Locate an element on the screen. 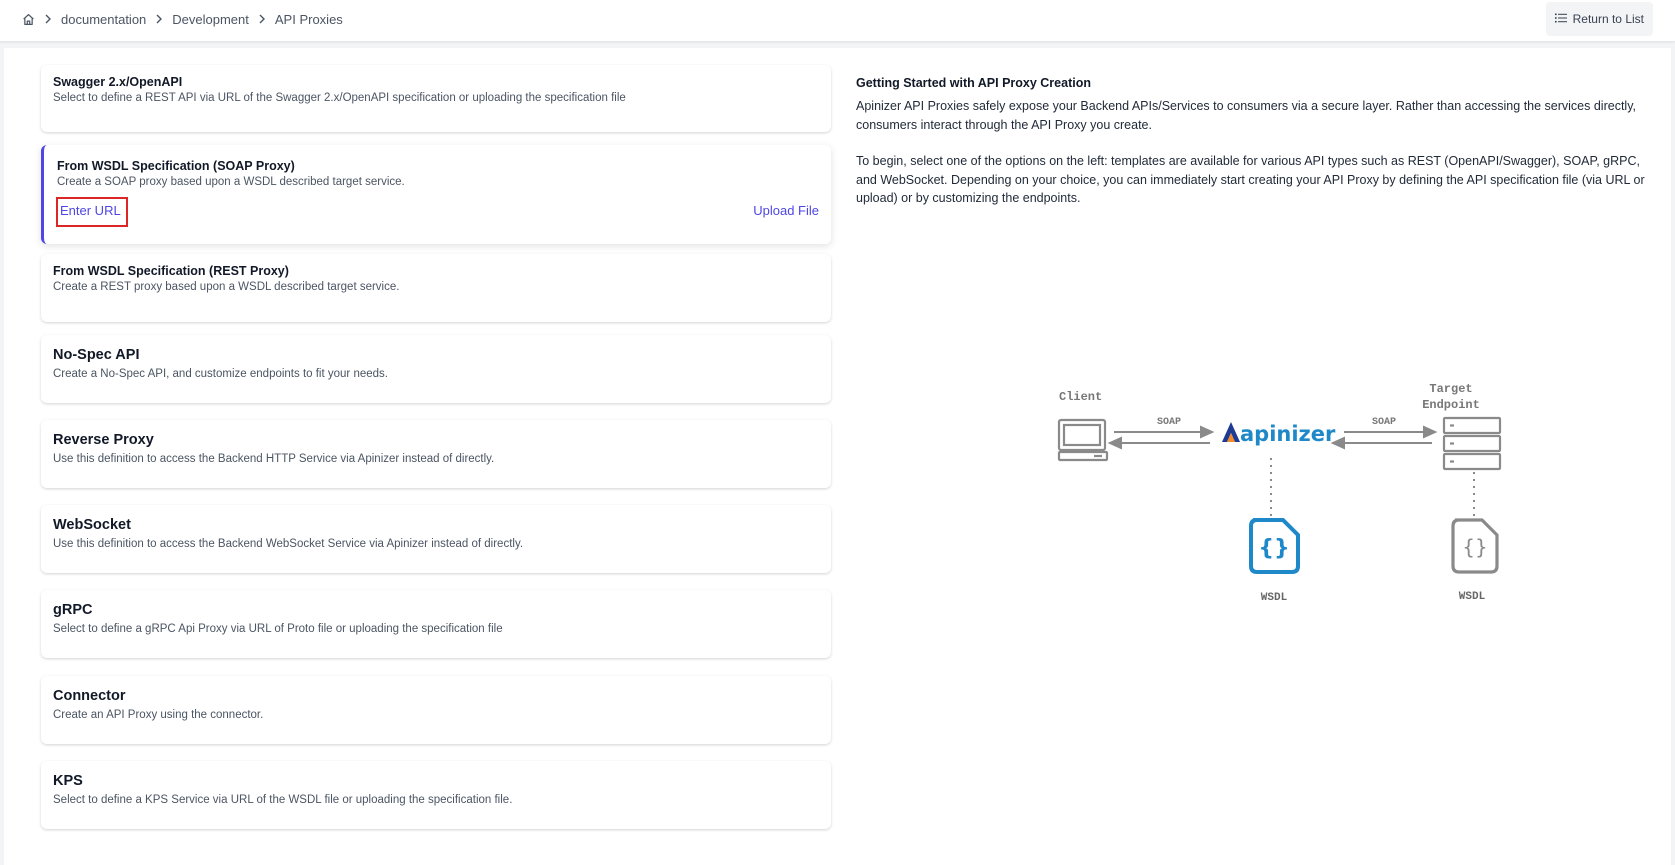 The height and width of the screenshot is (865, 1675). card-title: WebSocket is located at coordinates (92, 525).